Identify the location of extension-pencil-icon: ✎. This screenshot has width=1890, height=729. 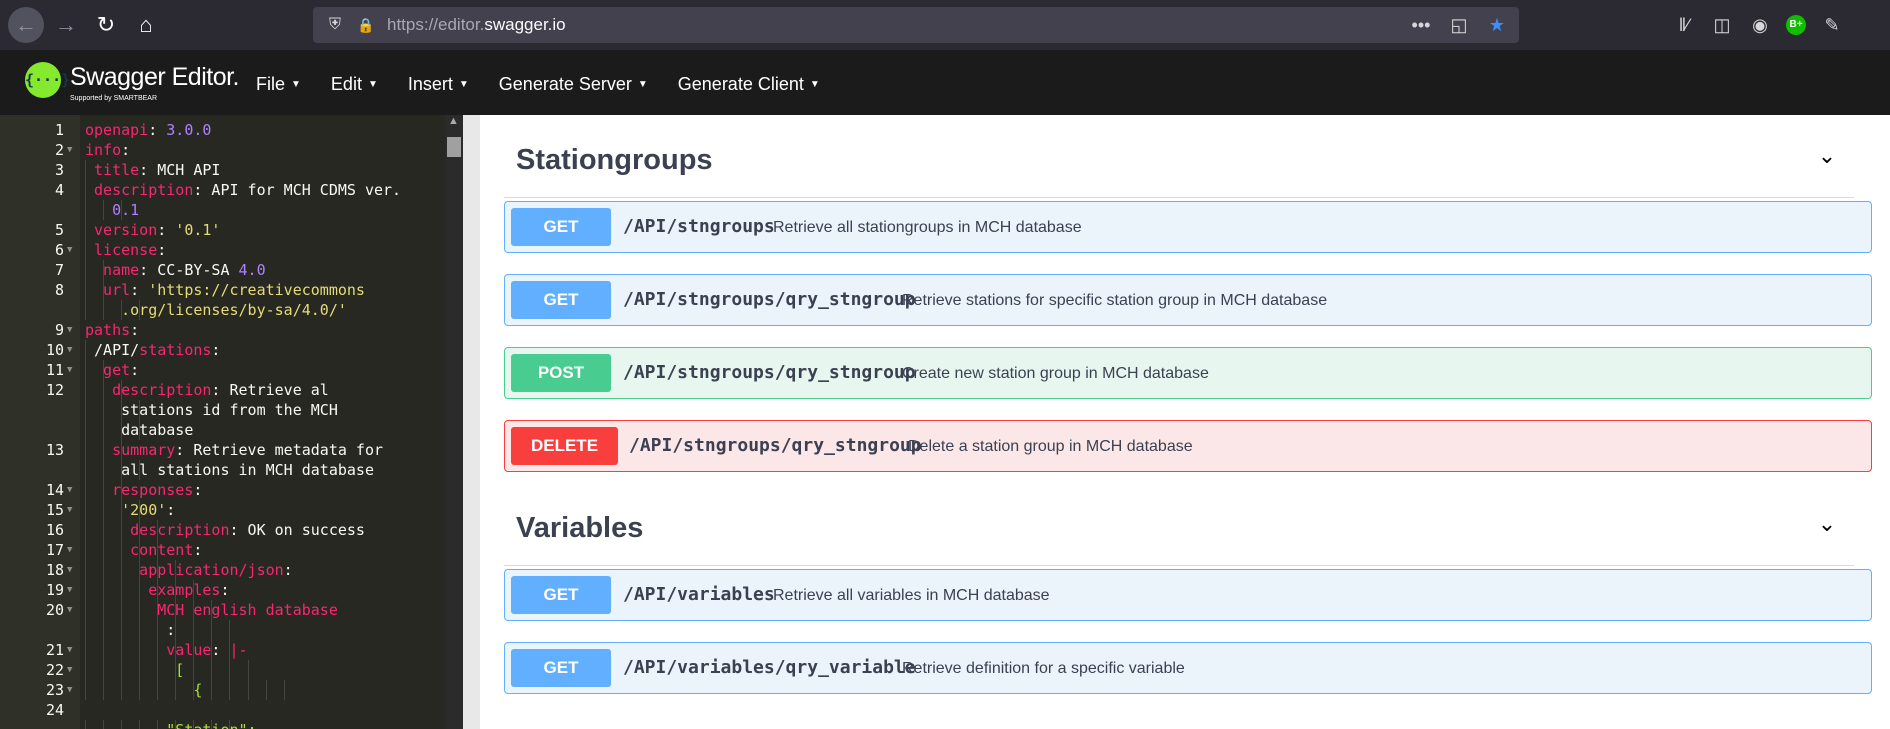
(1832, 25).